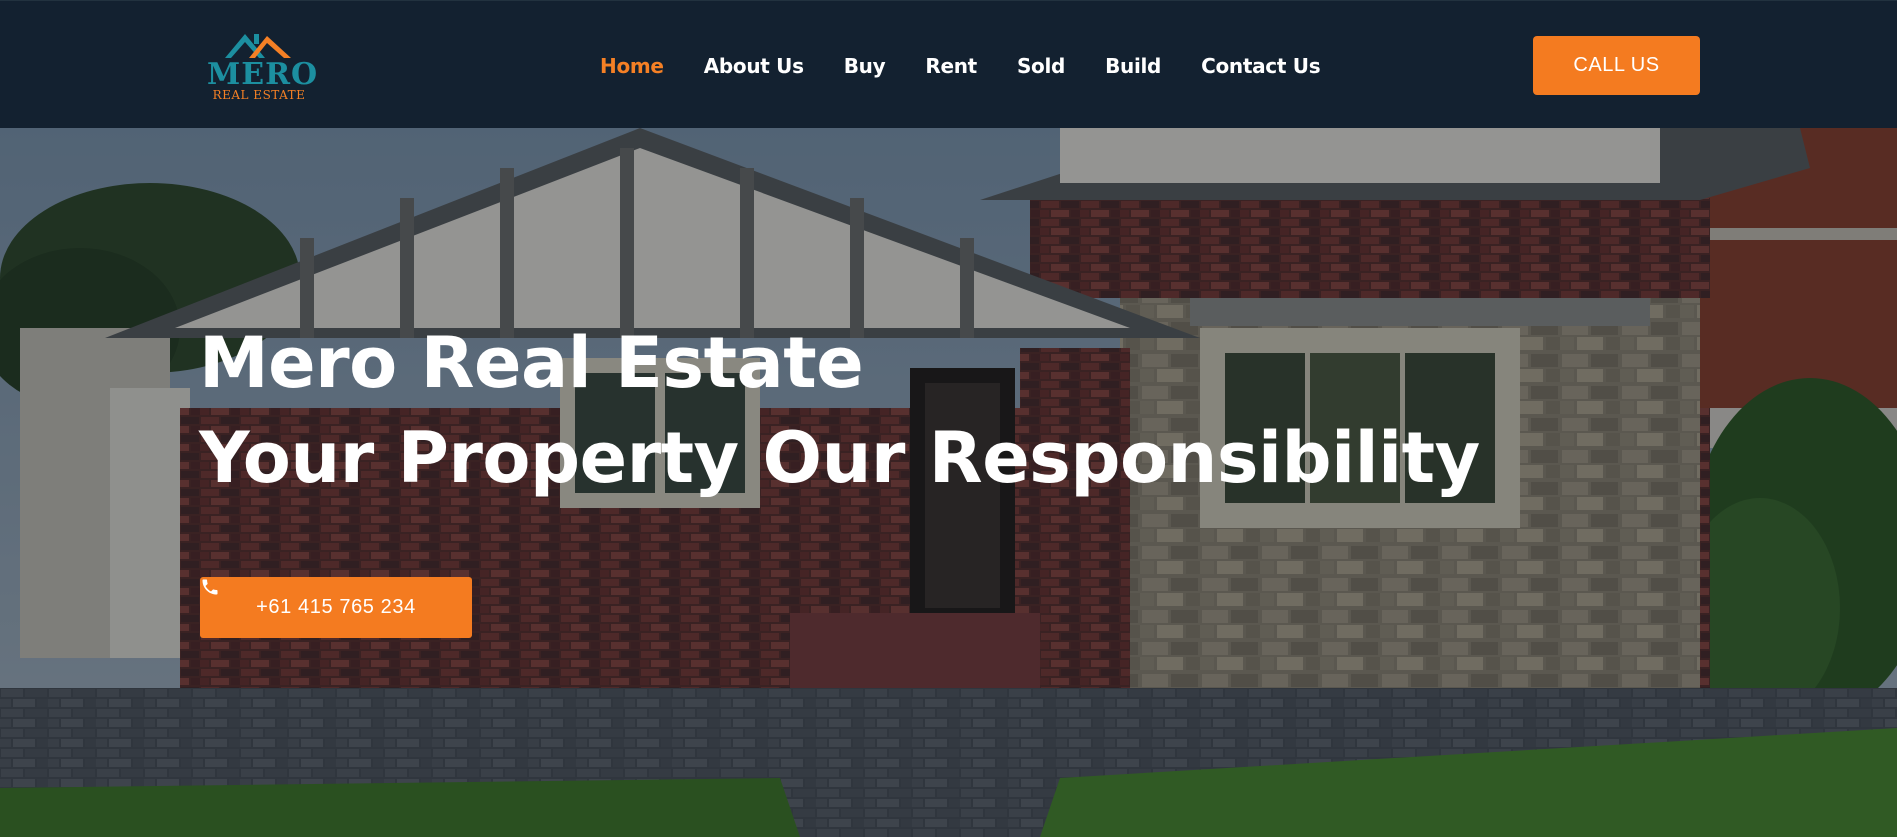 This screenshot has width=1897, height=837. Describe the element at coordinates (263, 74) in the screenshot. I see `logo-wordmark: MERO` at that location.